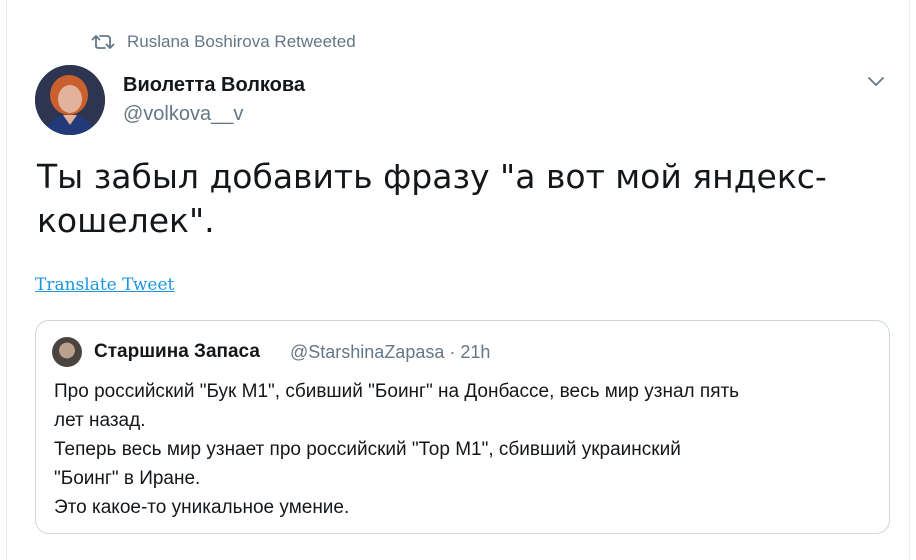 The width and height of the screenshot is (916, 560). Describe the element at coordinates (202, 507) in the screenshot. I see `quoted-text-line: Это какое-то уникальное умение.` at that location.